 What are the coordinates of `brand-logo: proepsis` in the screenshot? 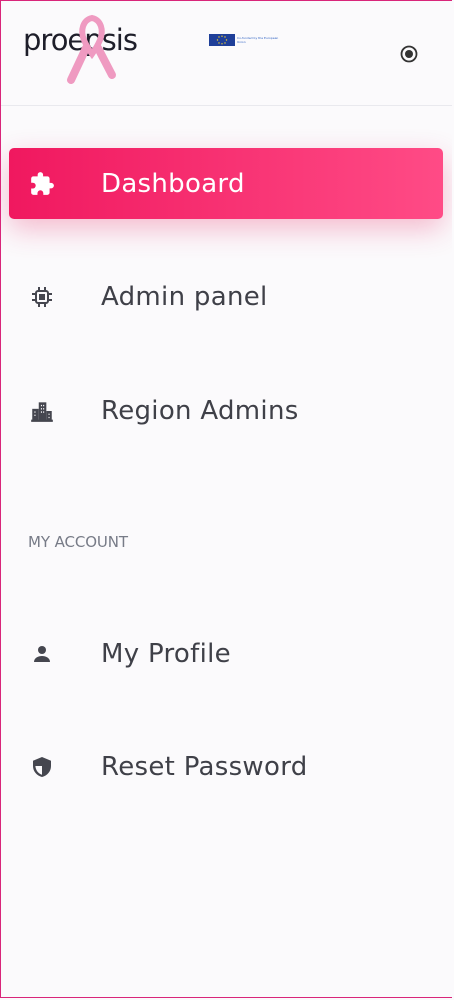 It's located at (108, 49).